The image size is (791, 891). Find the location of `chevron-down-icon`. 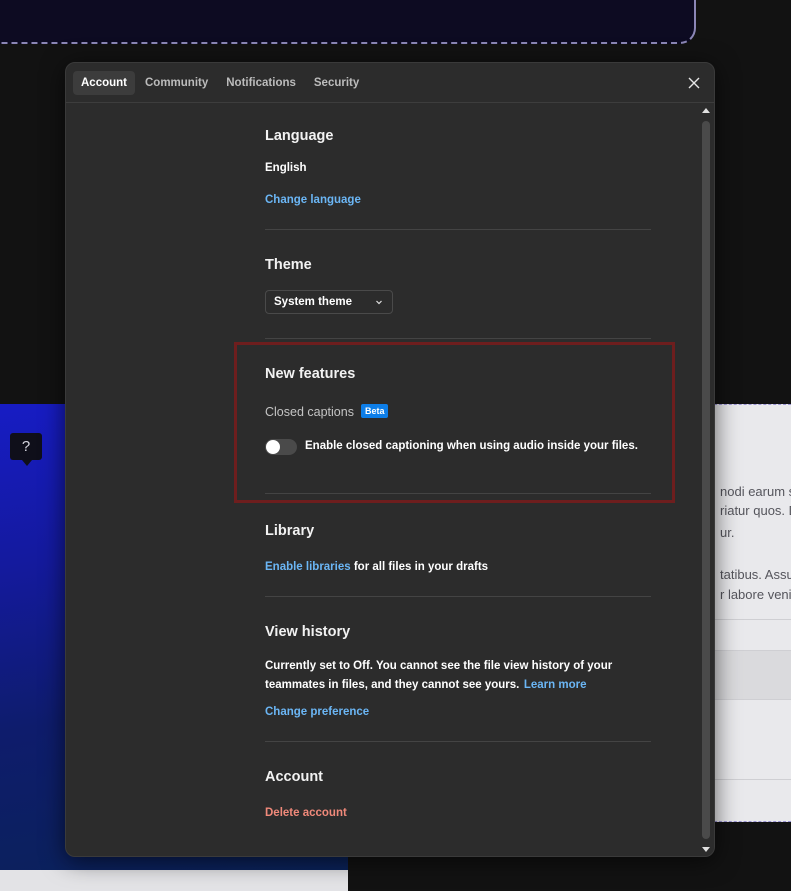

chevron-down-icon is located at coordinates (379, 302).